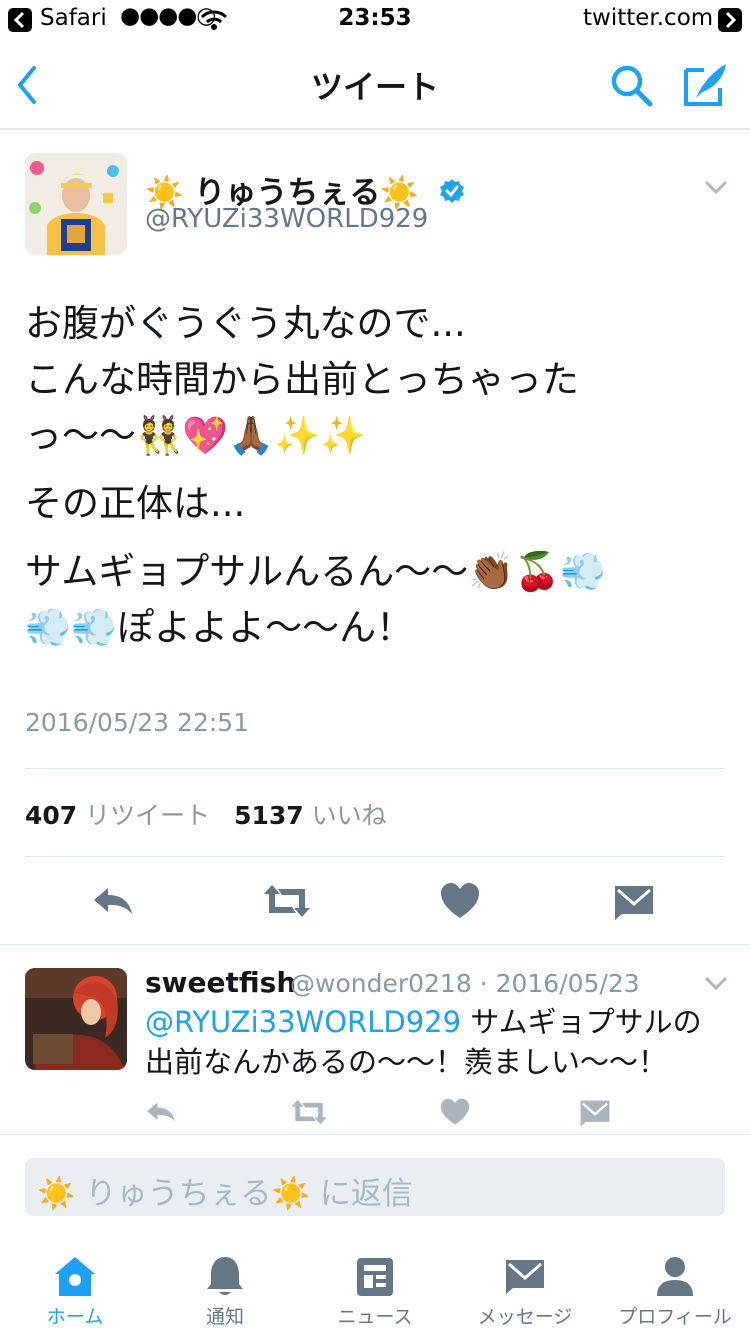  What do you see at coordinates (303, 1022) in the screenshot?
I see `reply-mention-link: @RYUZi33WORLD929` at bounding box center [303, 1022].